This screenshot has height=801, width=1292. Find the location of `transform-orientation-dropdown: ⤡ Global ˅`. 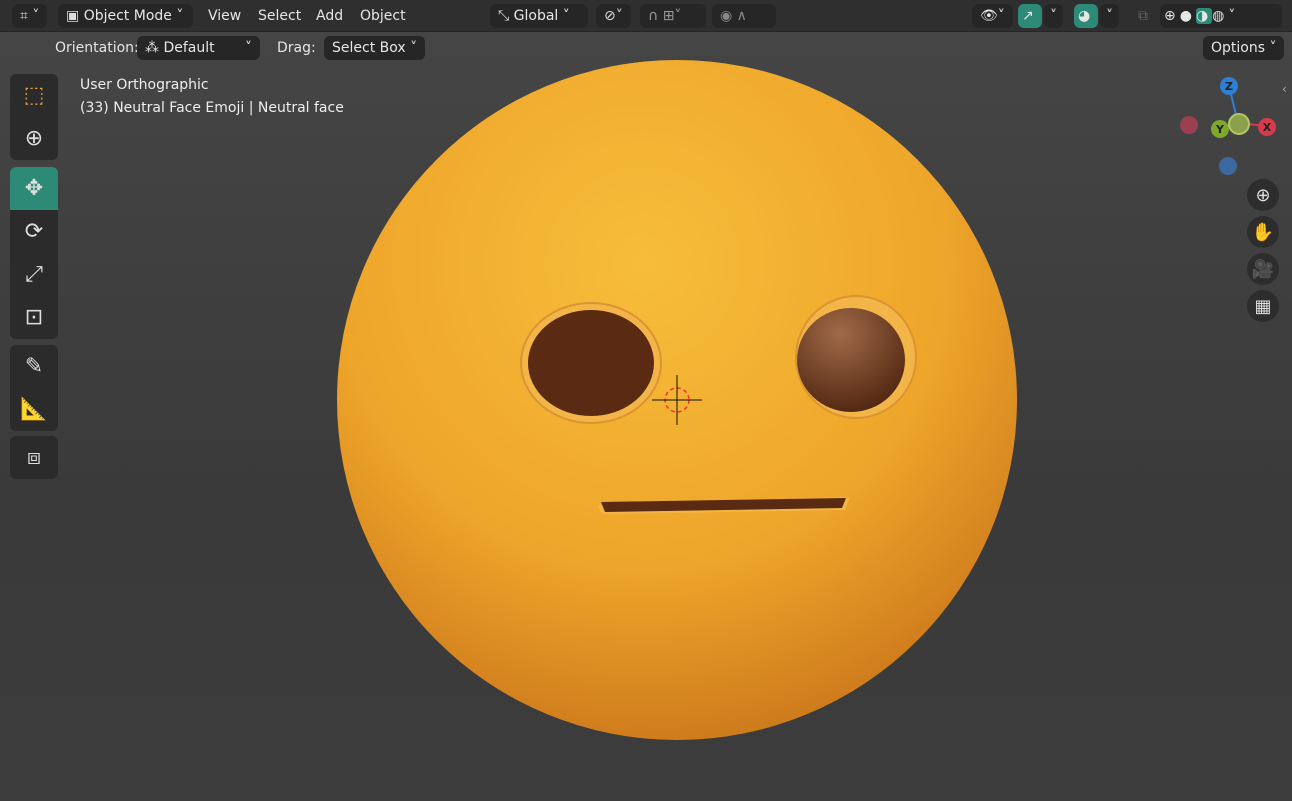

transform-orientation-dropdown: ⤡ Global ˅ is located at coordinates (539, 16).